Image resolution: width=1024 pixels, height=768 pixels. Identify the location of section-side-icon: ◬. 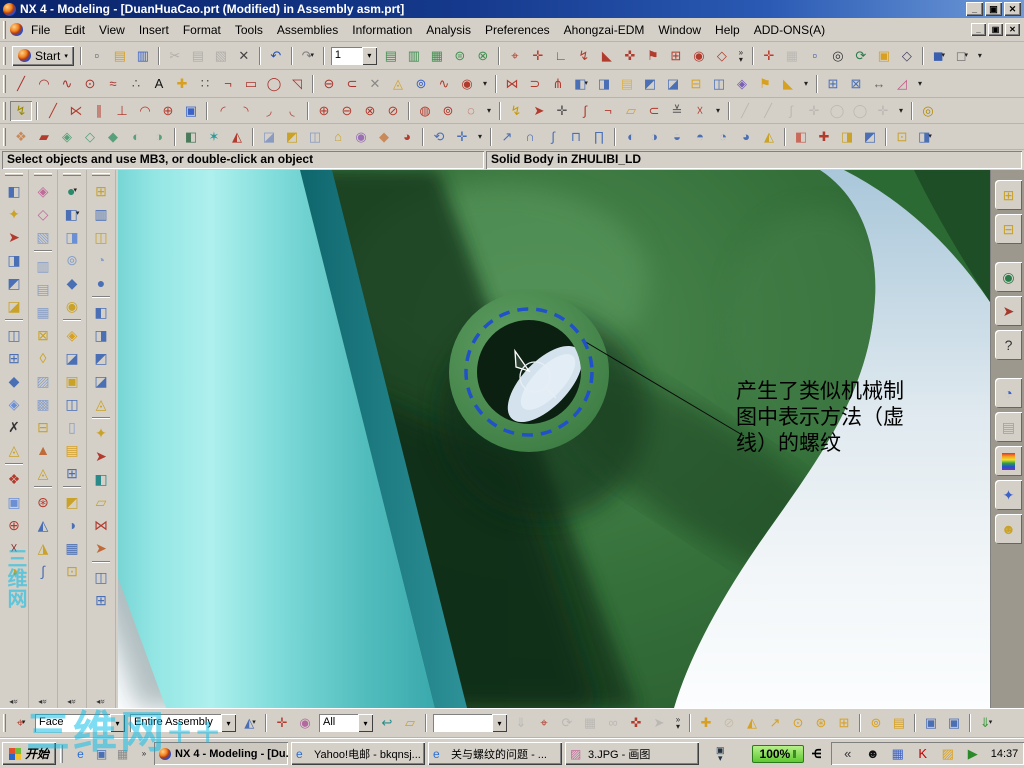
(43, 472).